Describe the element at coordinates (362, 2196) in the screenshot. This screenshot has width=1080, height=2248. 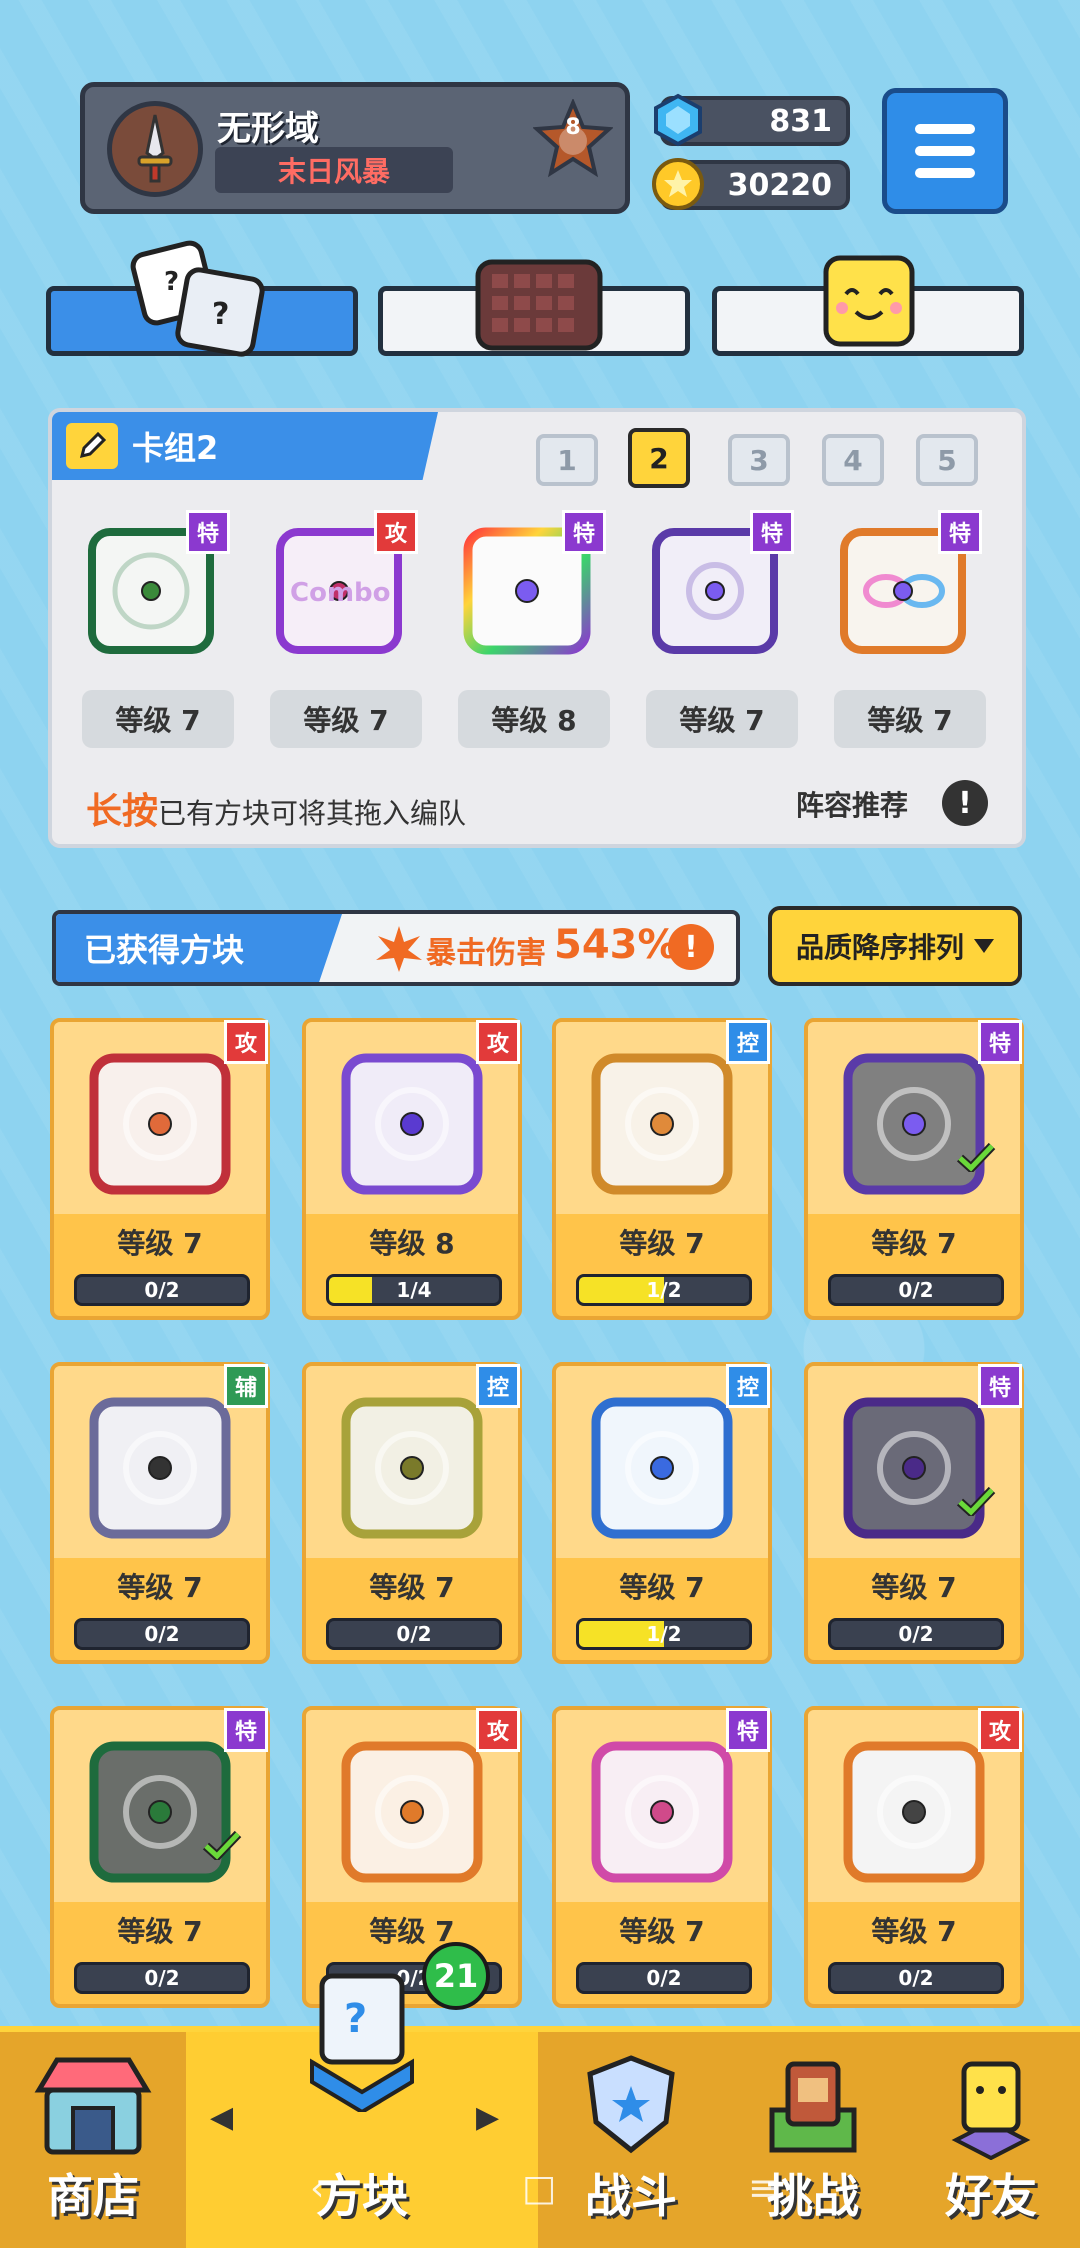
I see `nav-label: 方块` at that location.